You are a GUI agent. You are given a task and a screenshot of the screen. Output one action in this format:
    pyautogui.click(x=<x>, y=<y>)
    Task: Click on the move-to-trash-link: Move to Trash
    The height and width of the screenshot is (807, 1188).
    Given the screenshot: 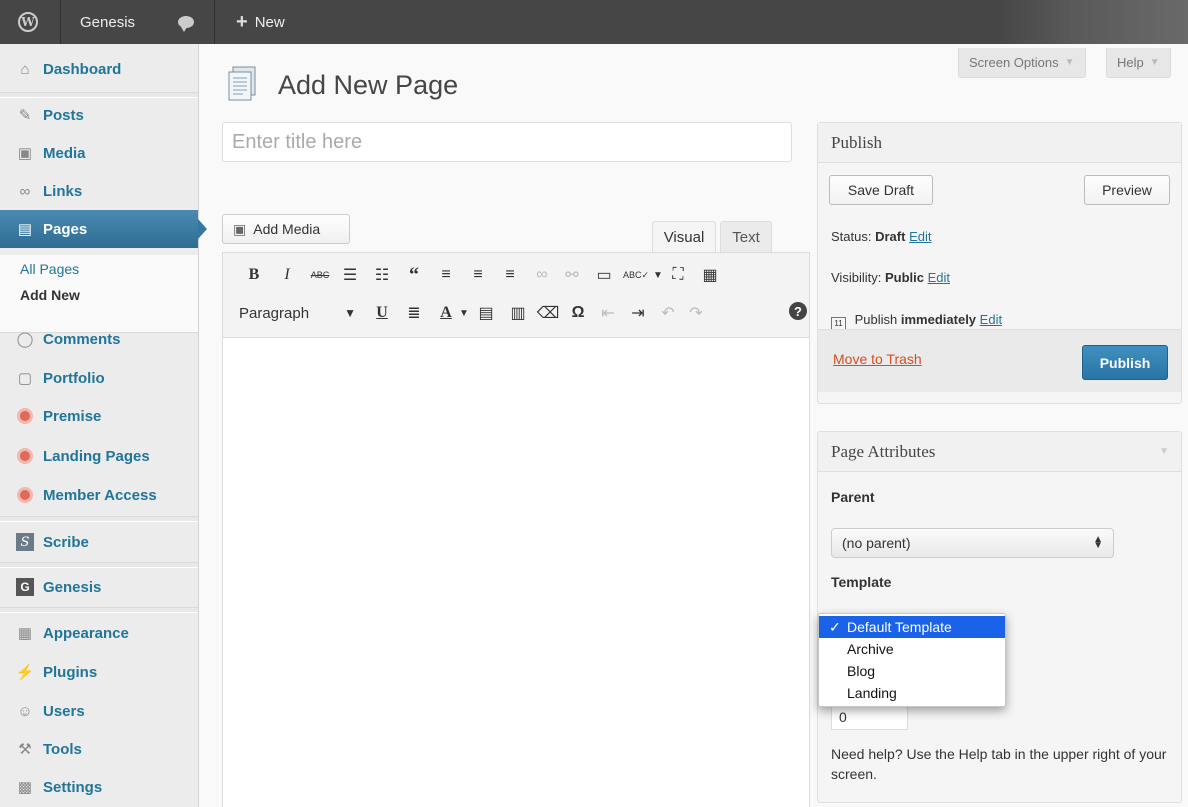 What is the action you would take?
    pyautogui.click(x=877, y=359)
    